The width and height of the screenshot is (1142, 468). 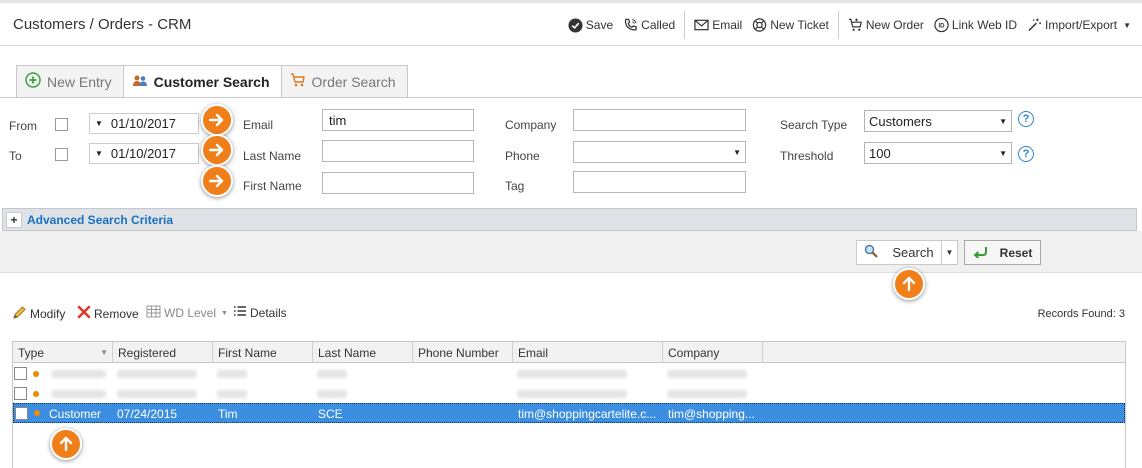 What do you see at coordinates (100, 220) in the screenshot?
I see `advanced-search-link: Advanced Search Criteria` at bounding box center [100, 220].